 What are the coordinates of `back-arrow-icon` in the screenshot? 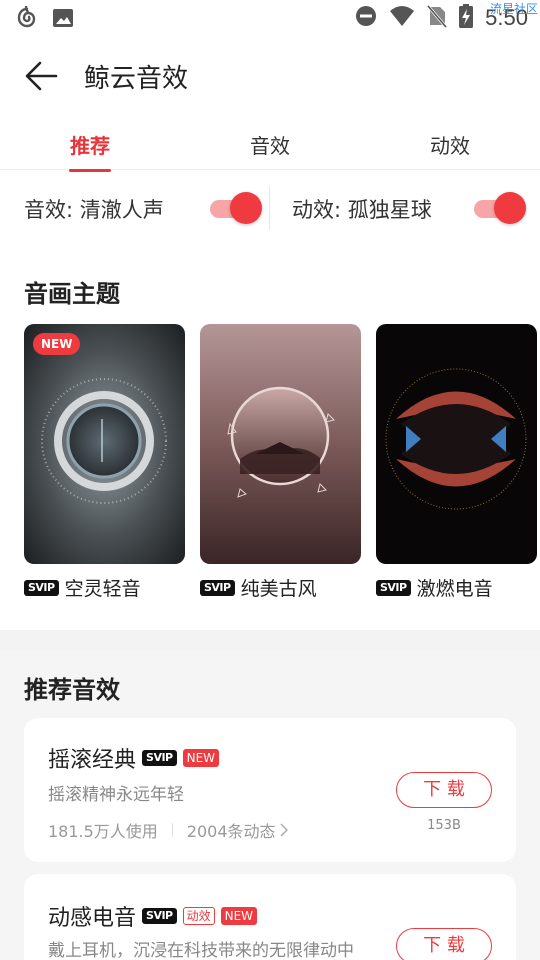 It's located at (42, 76).